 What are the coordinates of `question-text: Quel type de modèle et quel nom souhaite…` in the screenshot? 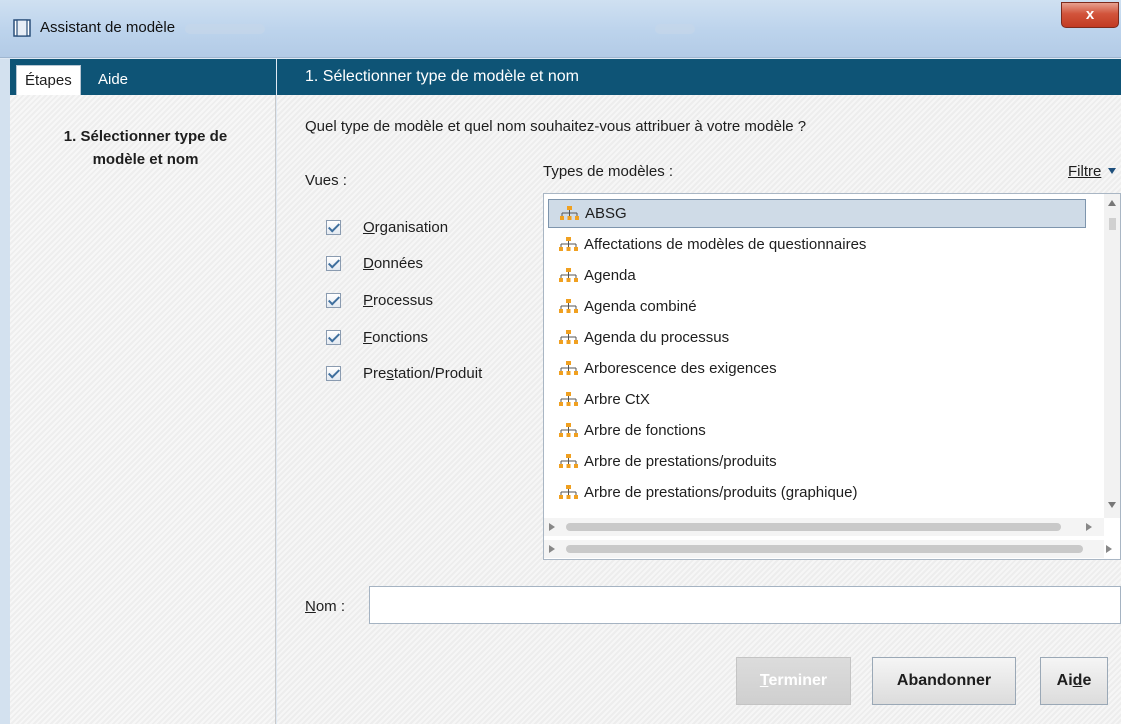 It's located at (556, 126).